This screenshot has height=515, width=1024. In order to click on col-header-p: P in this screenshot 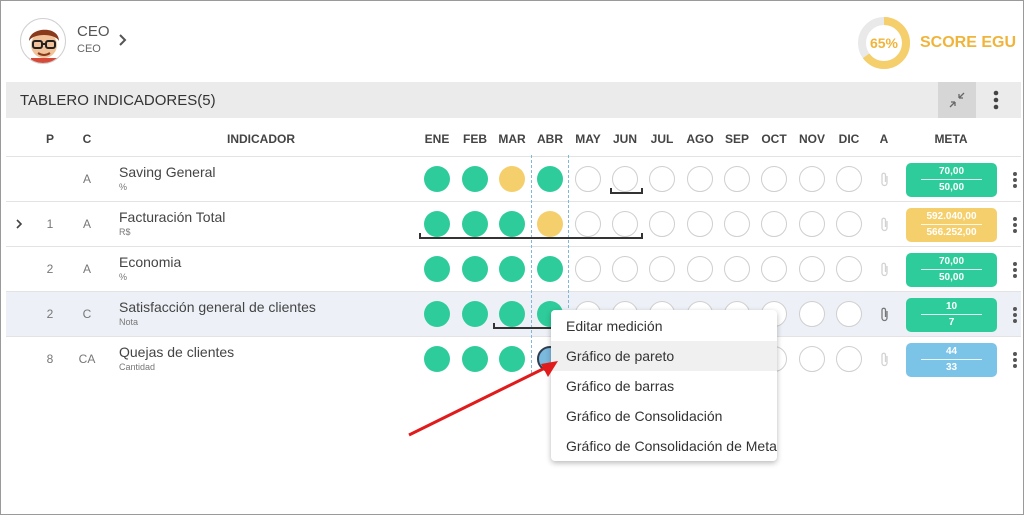, I will do `click(49, 139)`.